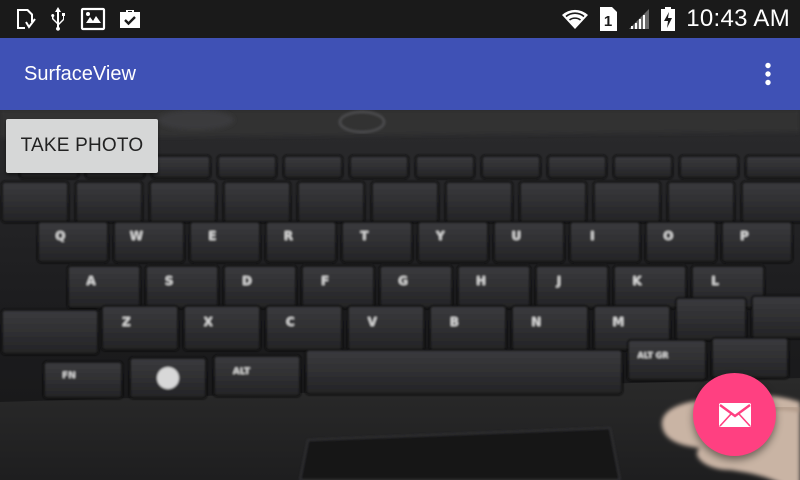  I want to click on key-c-label: C, so click(290, 322).